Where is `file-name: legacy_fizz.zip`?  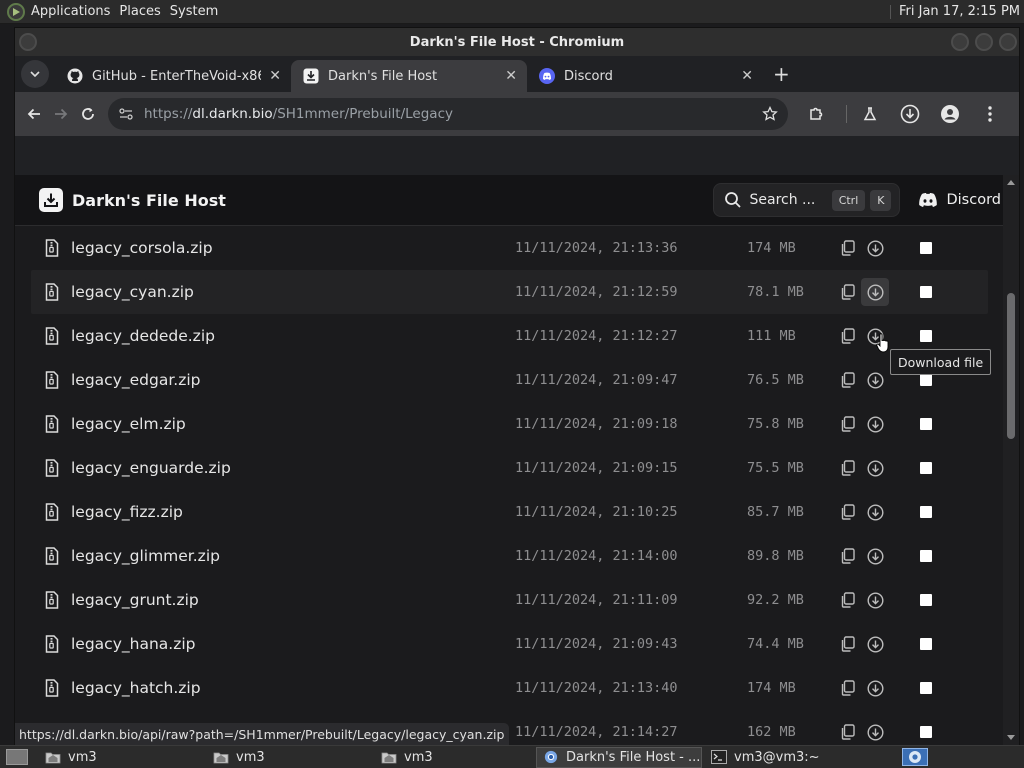
file-name: legacy_fizz.zip is located at coordinates (127, 512).